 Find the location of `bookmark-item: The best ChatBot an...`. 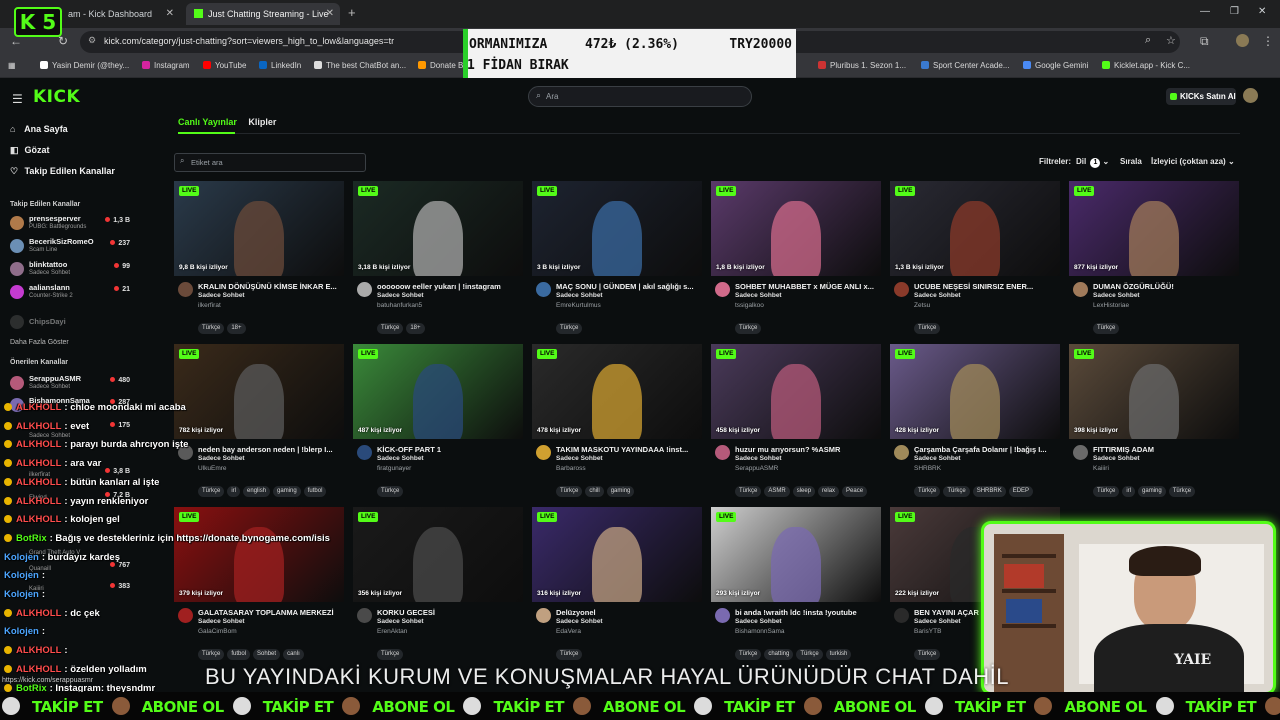

bookmark-item: The best ChatBot an... is located at coordinates (360, 65).